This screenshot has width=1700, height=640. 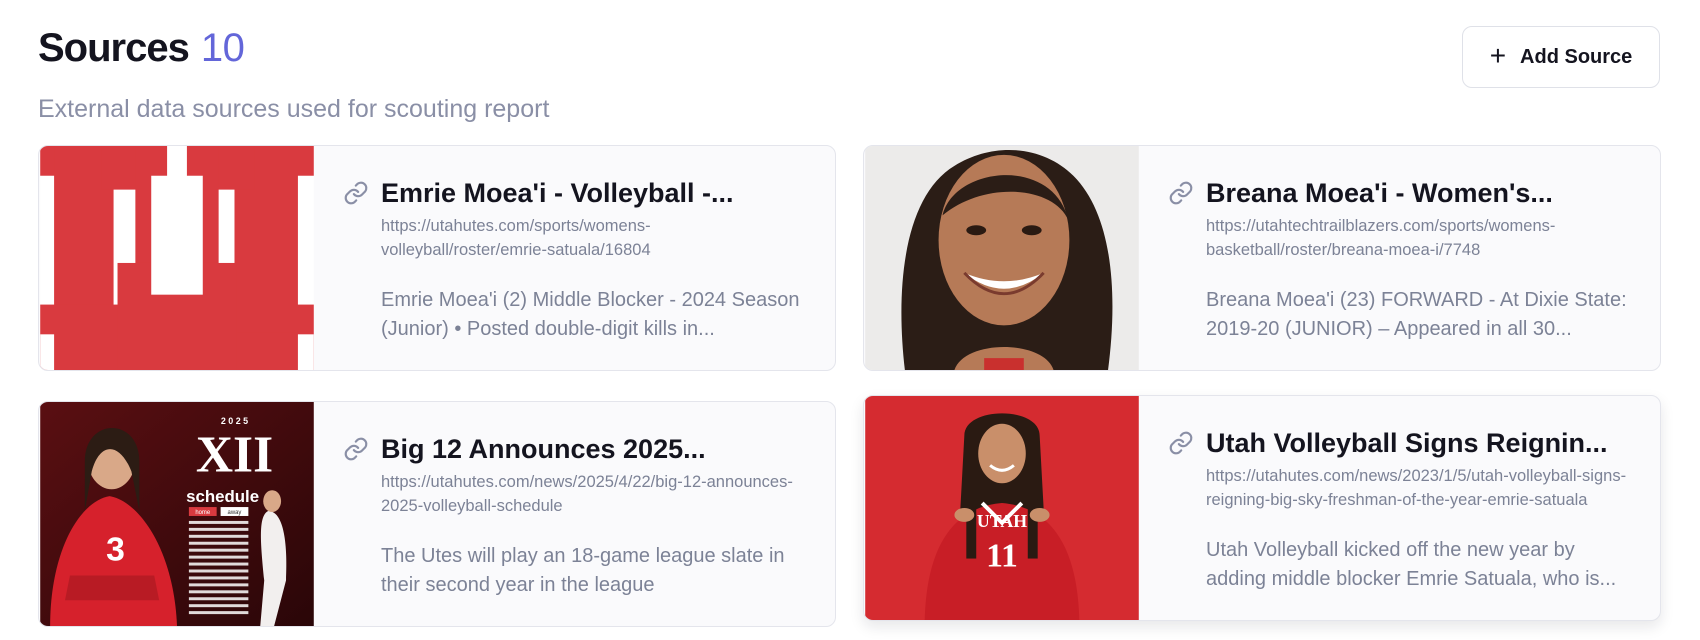 I want to click on jersey-thumbnail: UTAH 11, so click(x=1002, y=508).